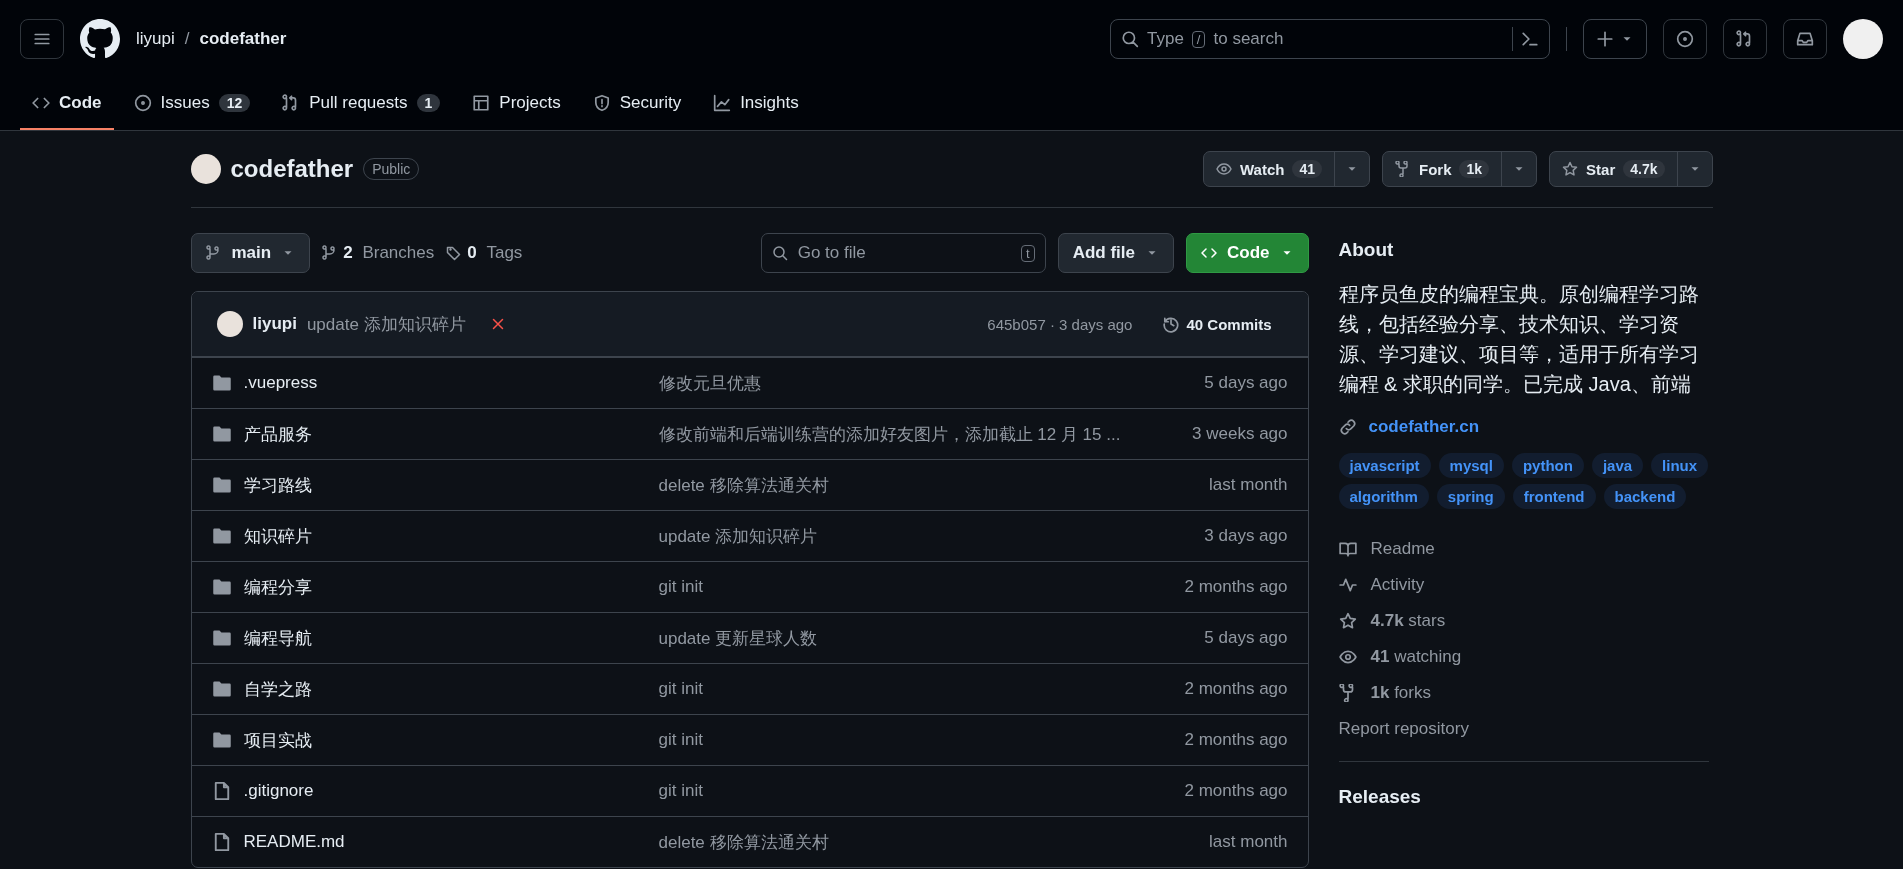 The image size is (1903, 869). I want to click on about-heading: About, so click(1366, 250).